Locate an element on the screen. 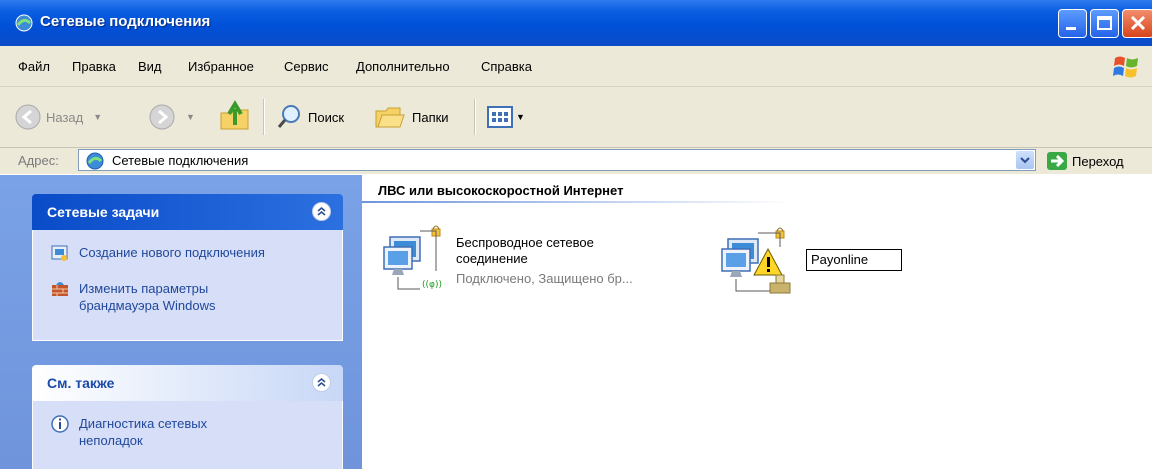  views-button: ▼ is located at coordinates (505, 117).